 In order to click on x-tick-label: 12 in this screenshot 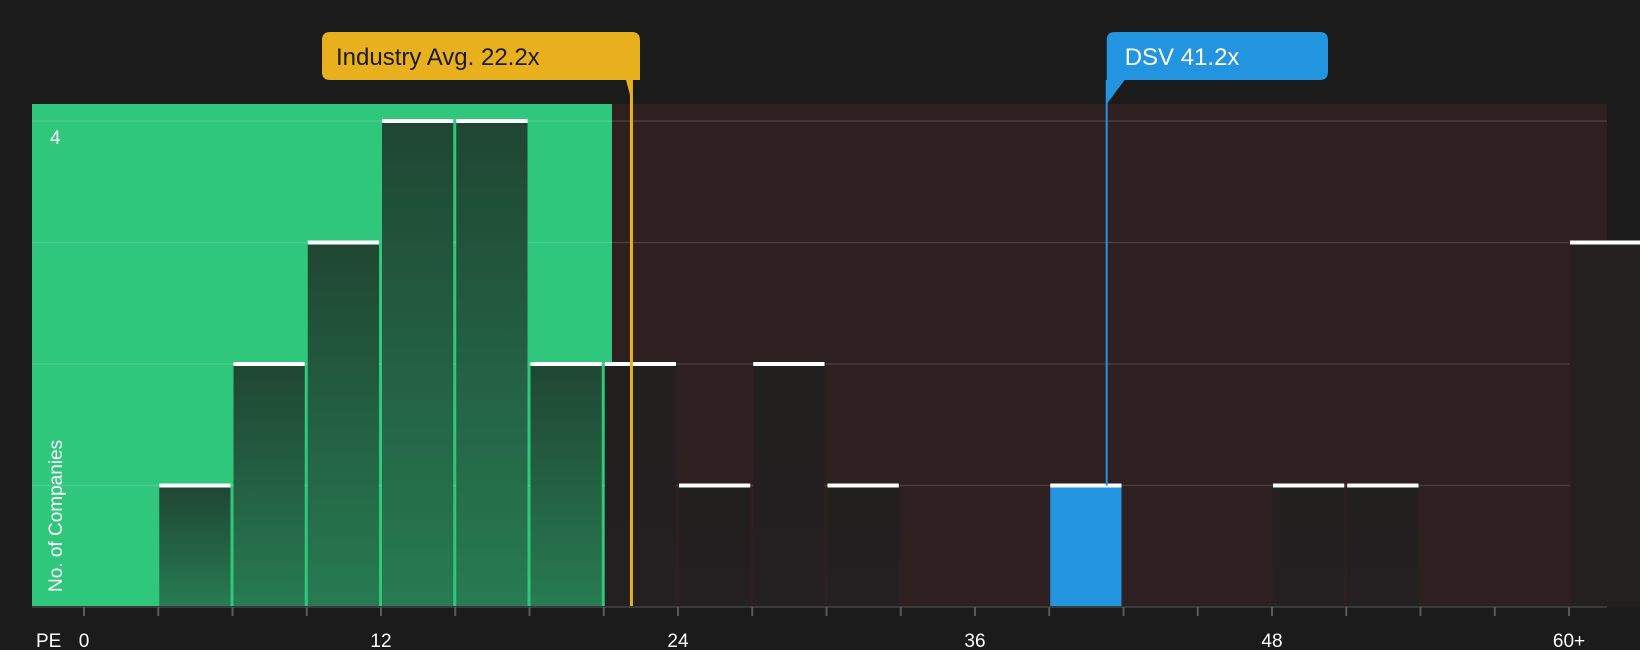, I will do `click(380, 640)`.